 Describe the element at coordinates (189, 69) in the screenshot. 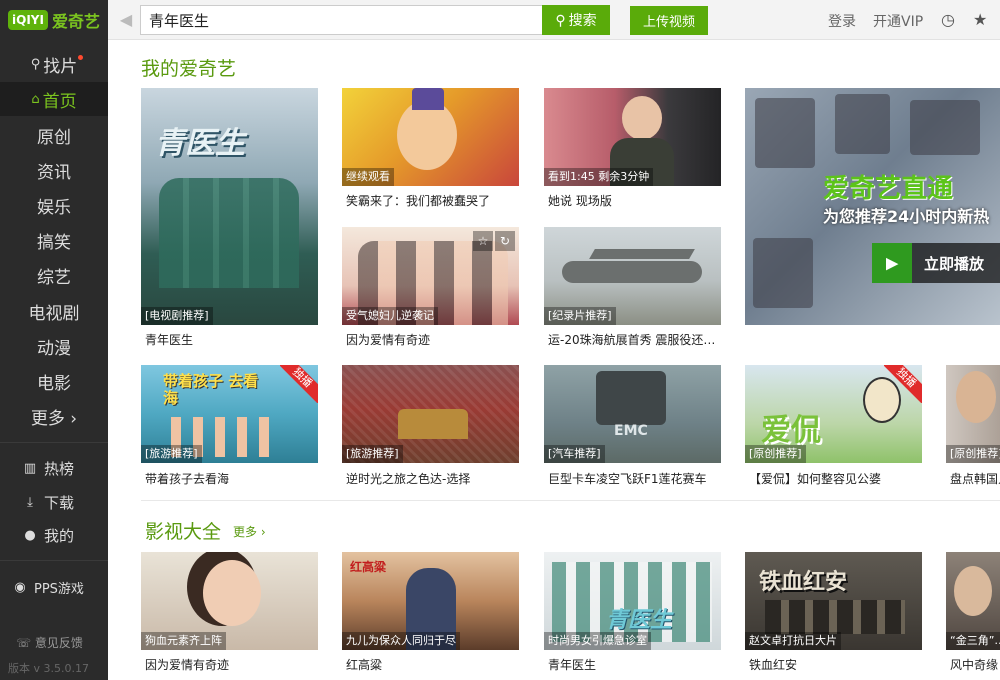

I see `section-title-mine: 我的爱奇艺` at that location.